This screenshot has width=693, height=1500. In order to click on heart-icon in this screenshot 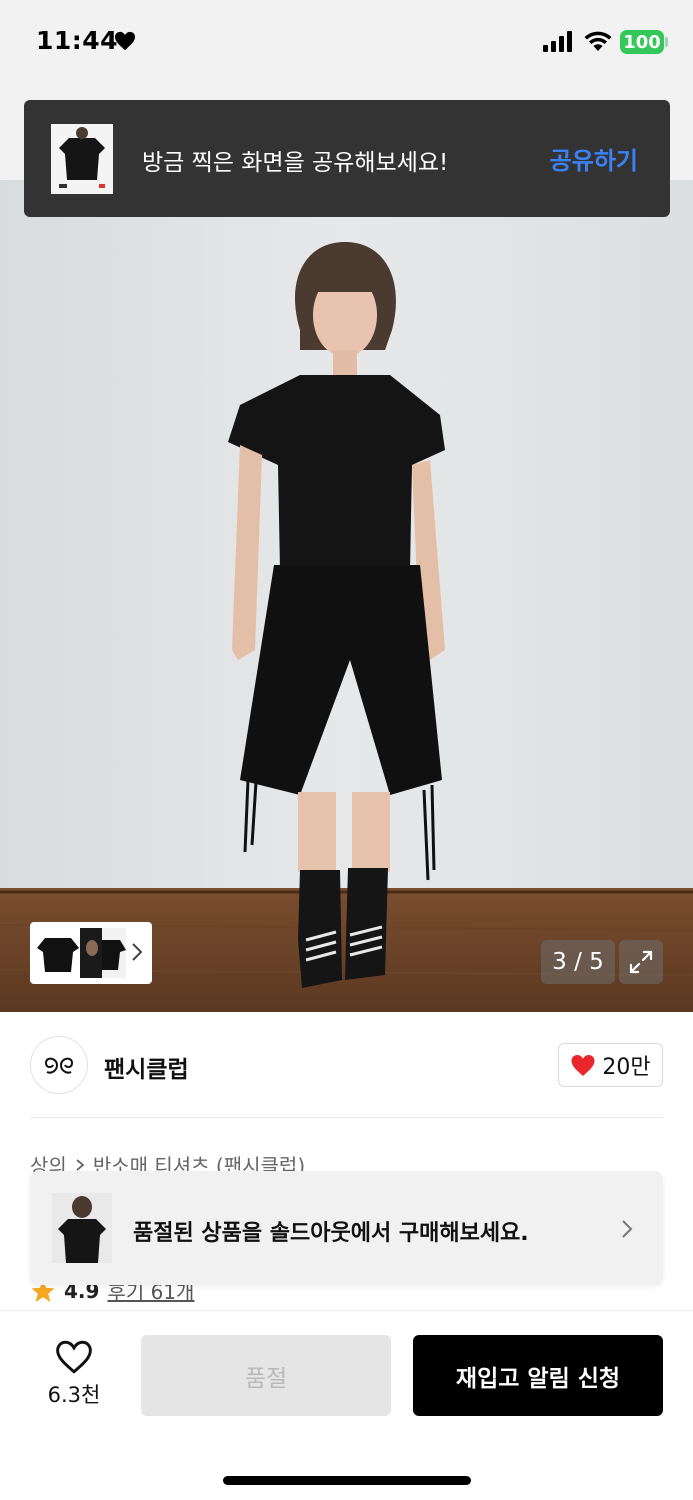, I will do `click(125, 41)`.